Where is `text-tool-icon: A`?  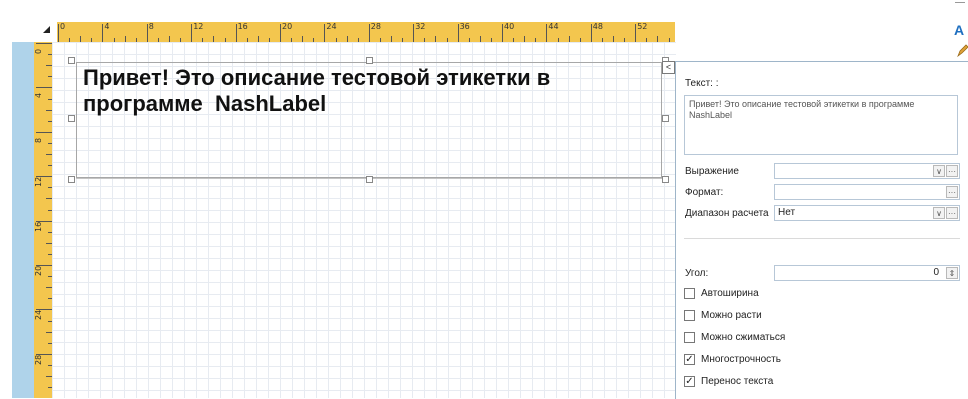 text-tool-icon: A is located at coordinates (959, 30).